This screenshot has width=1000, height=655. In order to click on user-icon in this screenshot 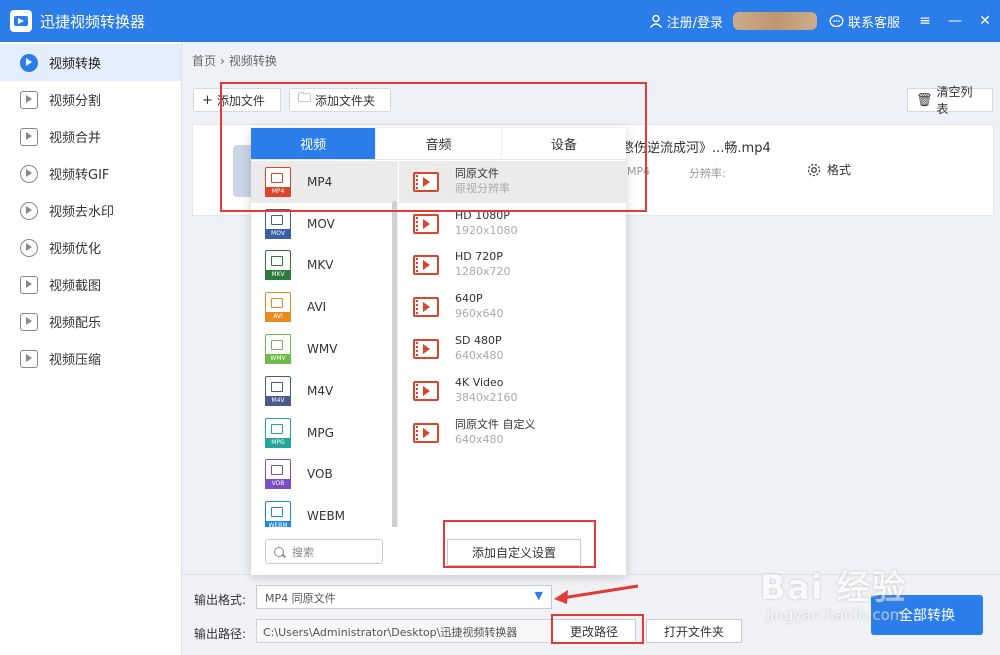, I will do `click(655, 21)`.